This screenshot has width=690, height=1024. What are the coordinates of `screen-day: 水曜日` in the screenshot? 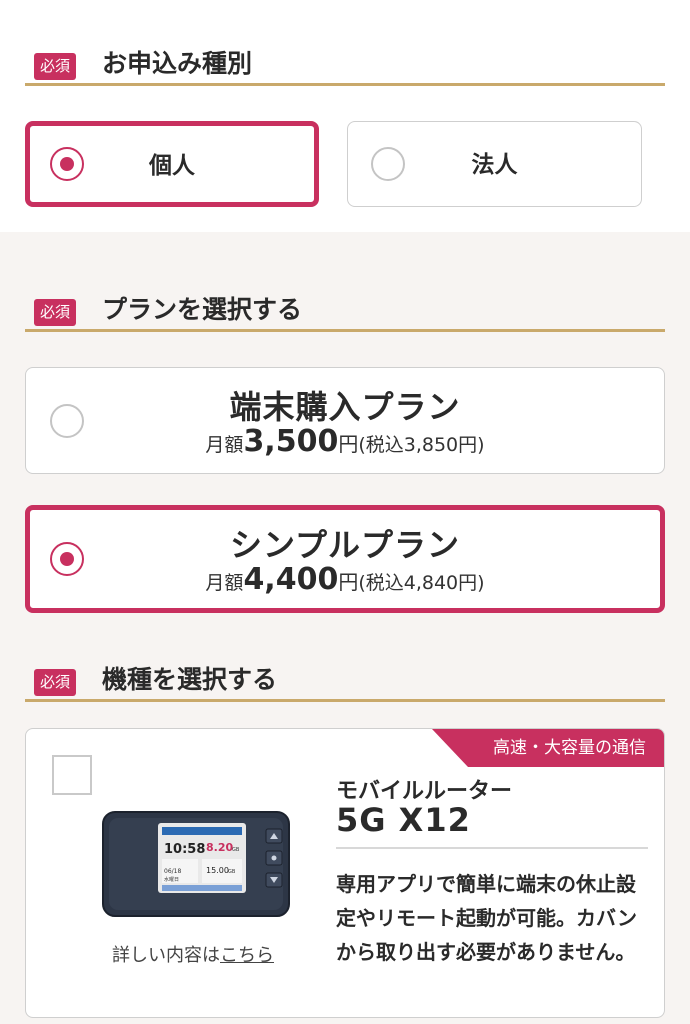 It's located at (171, 879).